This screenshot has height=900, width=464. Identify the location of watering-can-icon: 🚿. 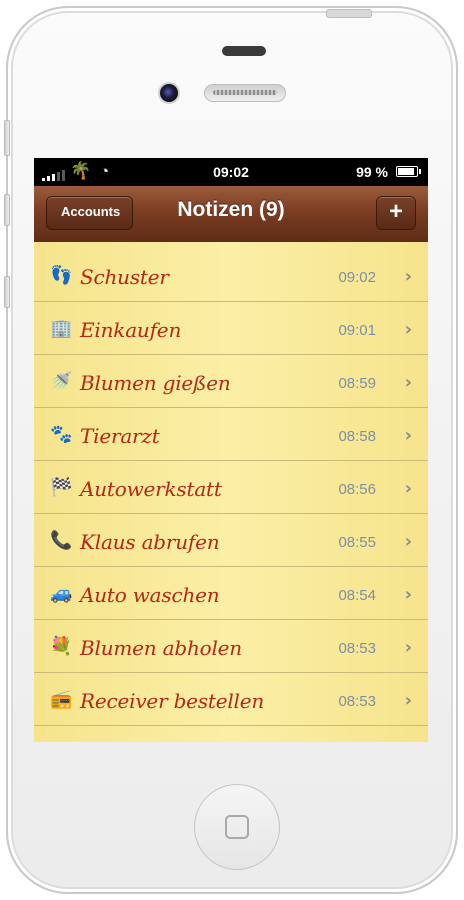
(61, 381).